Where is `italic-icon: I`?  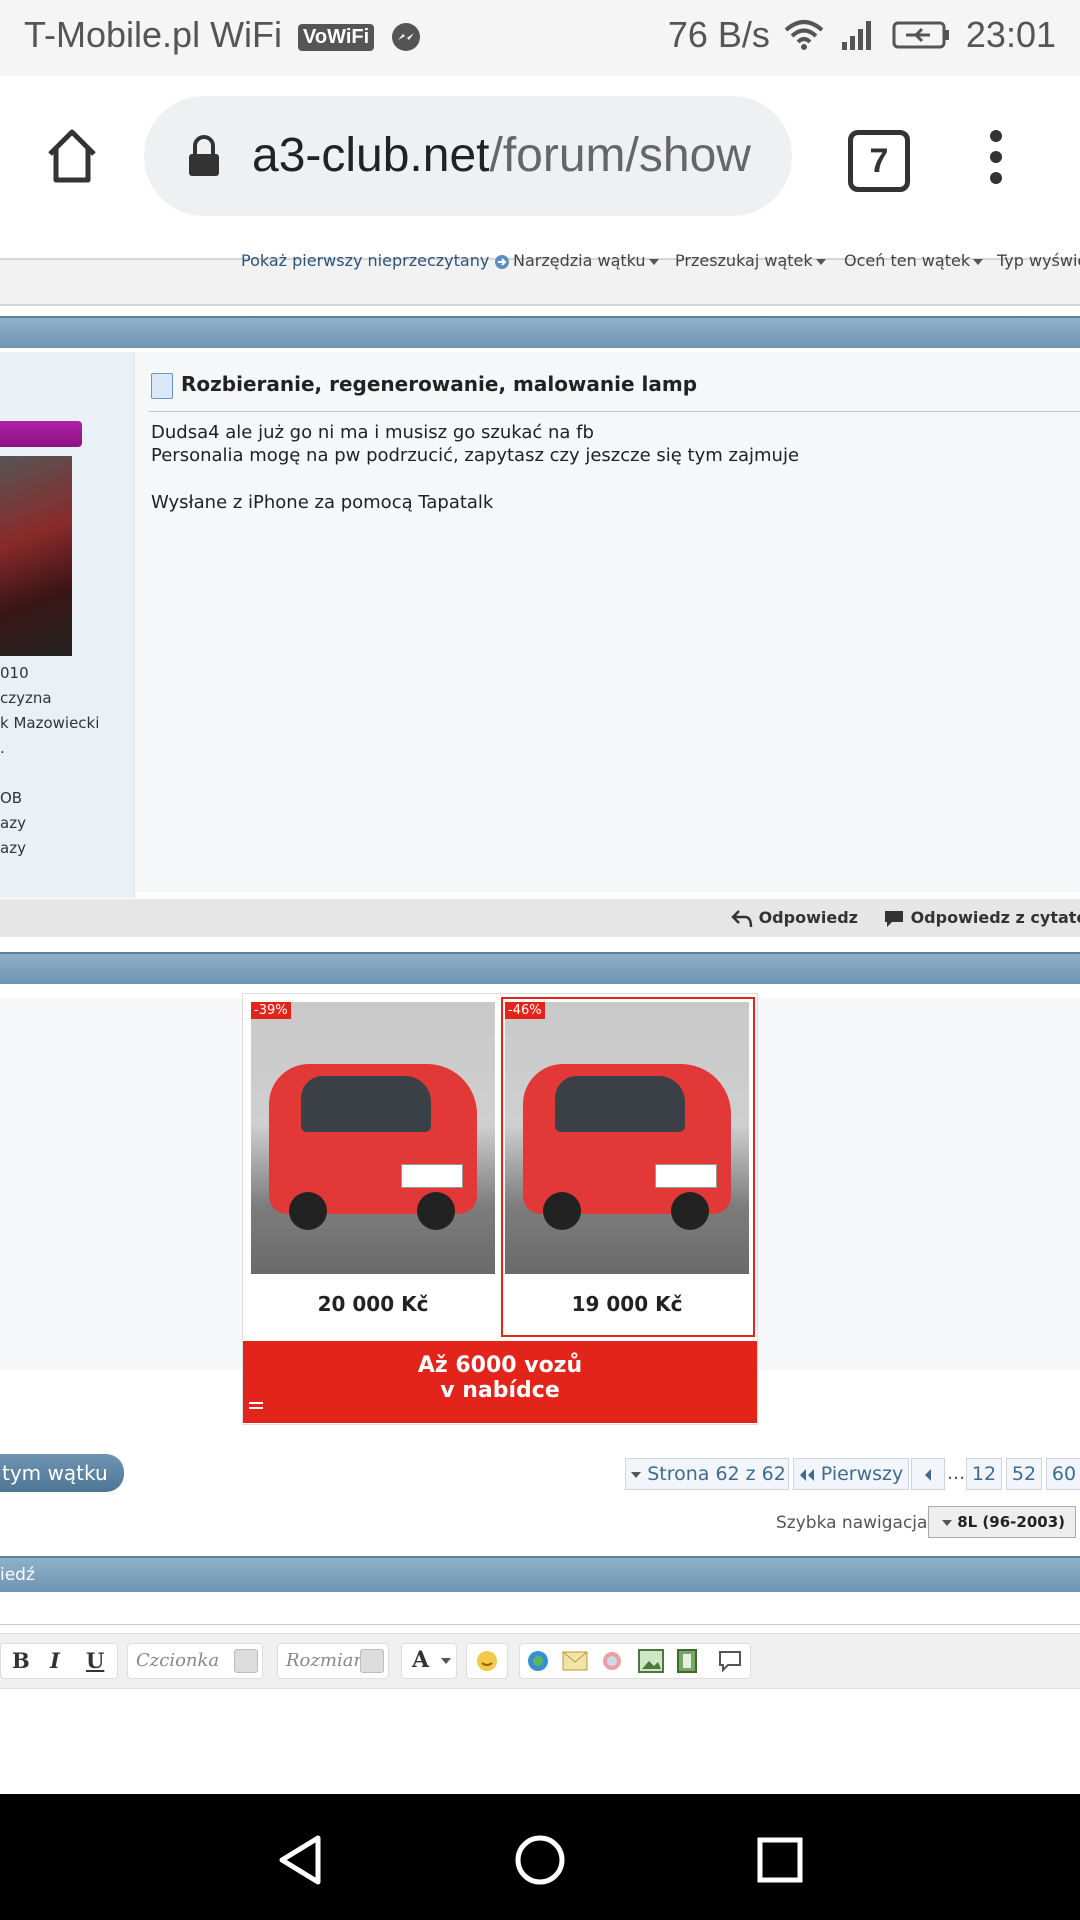 italic-icon: I is located at coordinates (55, 1660).